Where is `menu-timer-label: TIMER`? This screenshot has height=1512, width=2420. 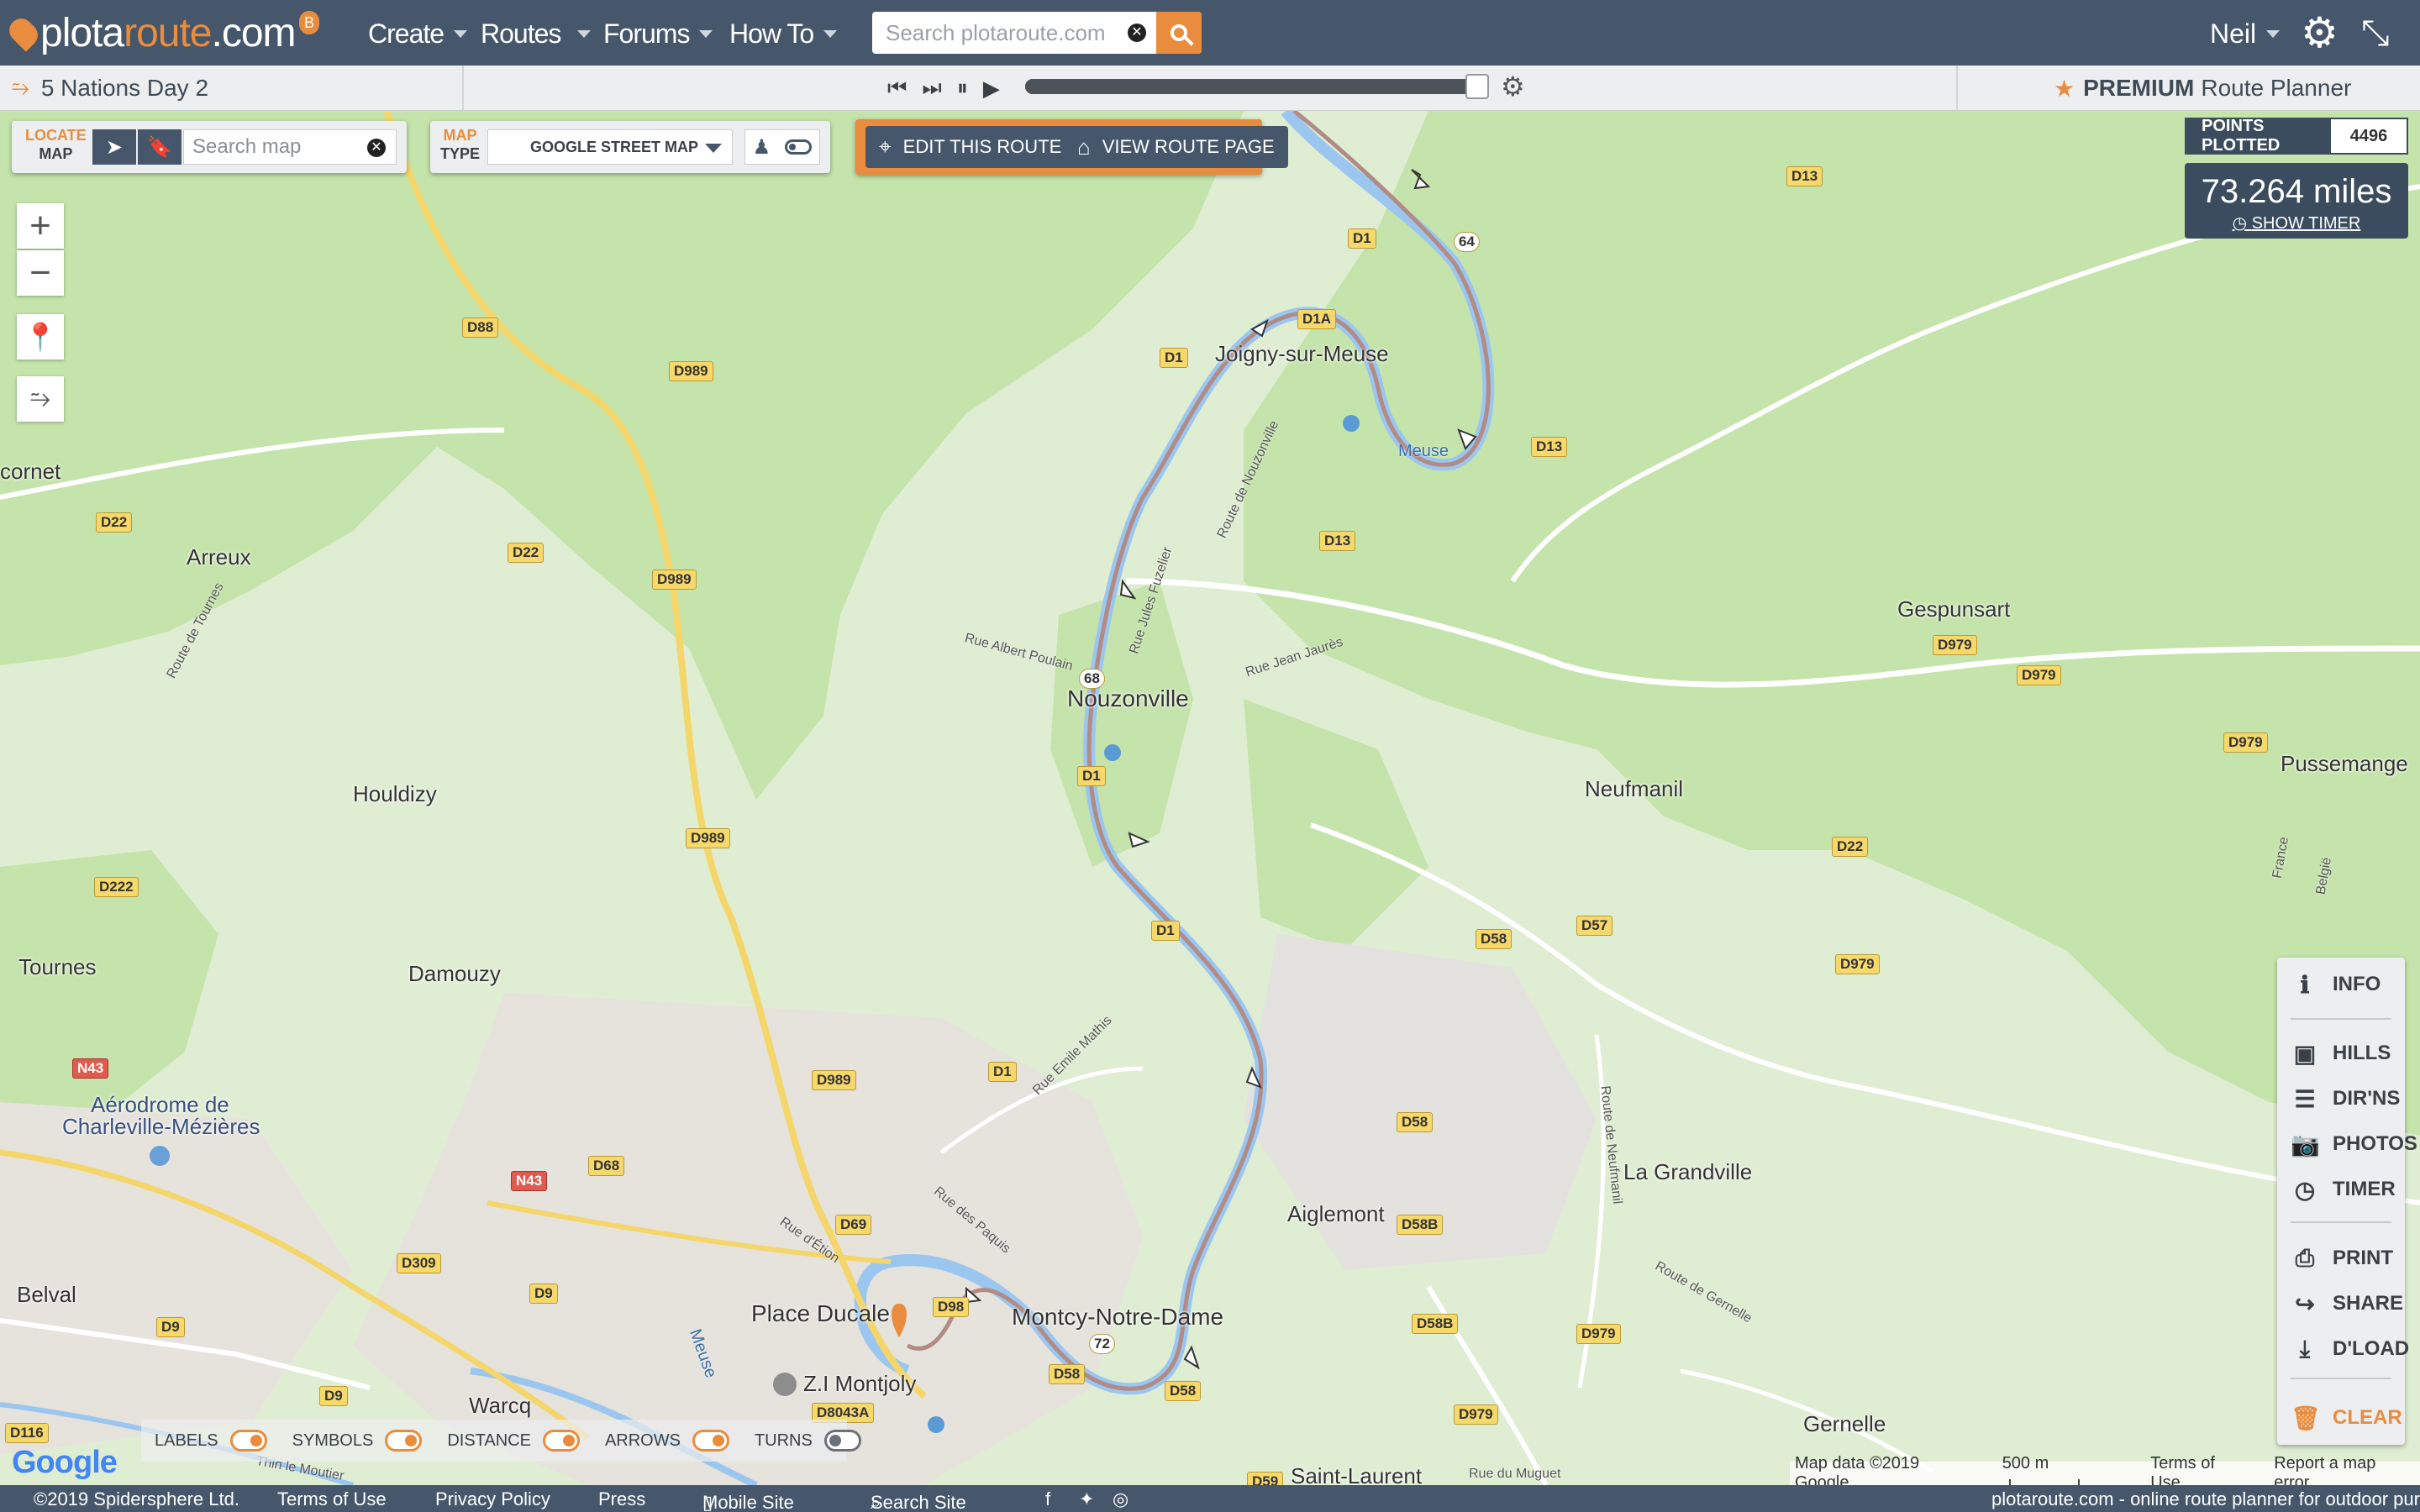 menu-timer-label: TIMER is located at coordinates (2364, 1189).